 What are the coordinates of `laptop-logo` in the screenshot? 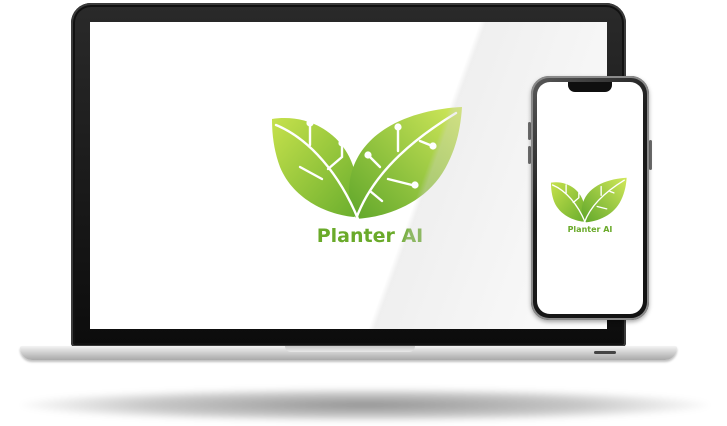 It's located at (370, 164).